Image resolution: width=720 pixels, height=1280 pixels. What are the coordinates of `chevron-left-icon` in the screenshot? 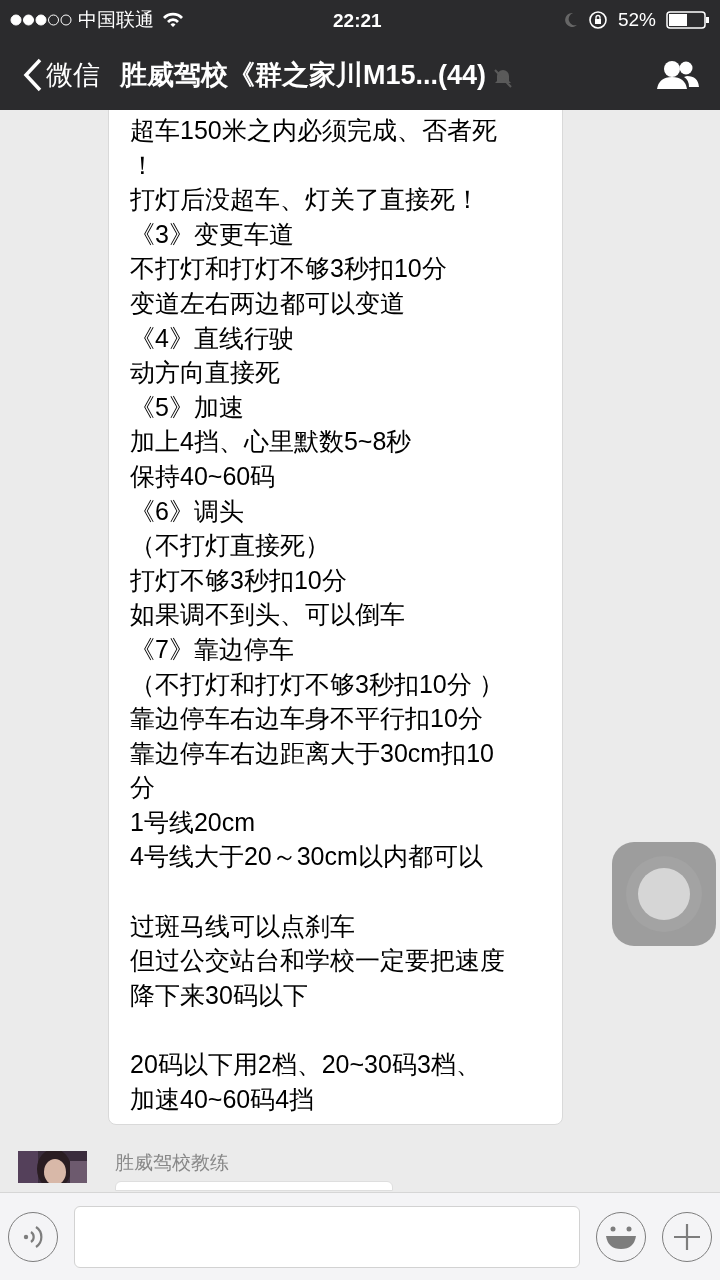 It's located at (33, 75).